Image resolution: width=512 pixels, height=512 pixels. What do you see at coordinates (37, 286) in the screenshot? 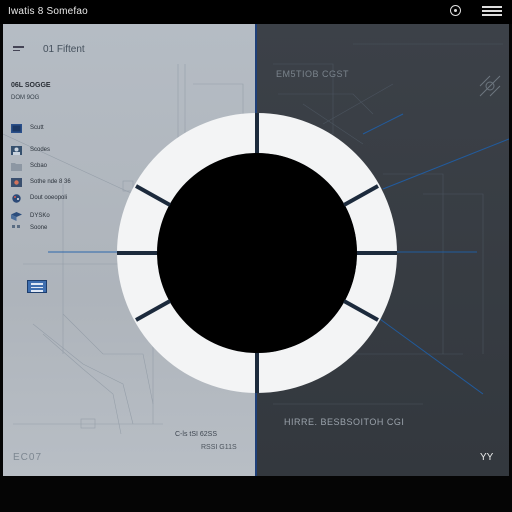
I see `layers-button` at bounding box center [37, 286].